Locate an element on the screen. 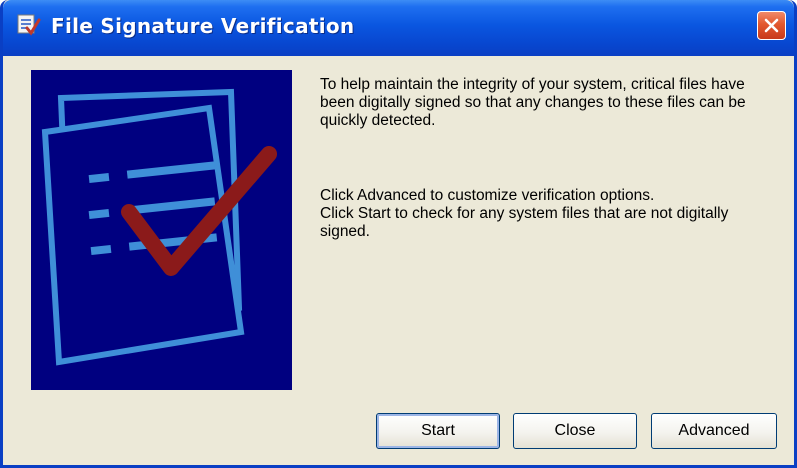 Image resolution: width=797 pixels, height=468 pixels. close-button: Close is located at coordinates (575, 431).